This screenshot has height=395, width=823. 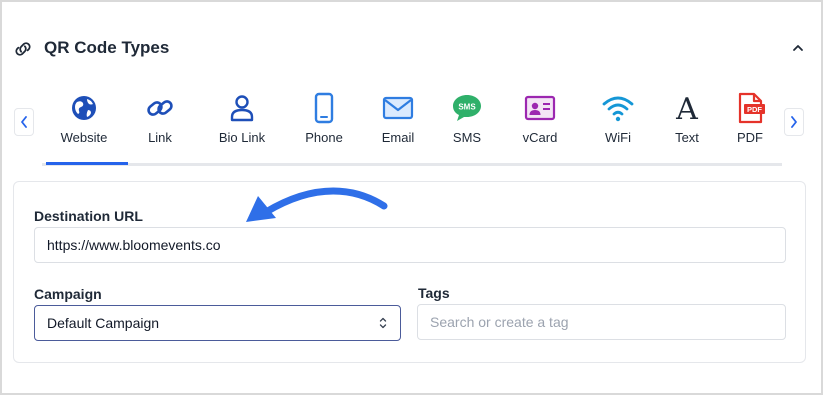 I want to click on qr-type-link: Link, so click(x=160, y=125).